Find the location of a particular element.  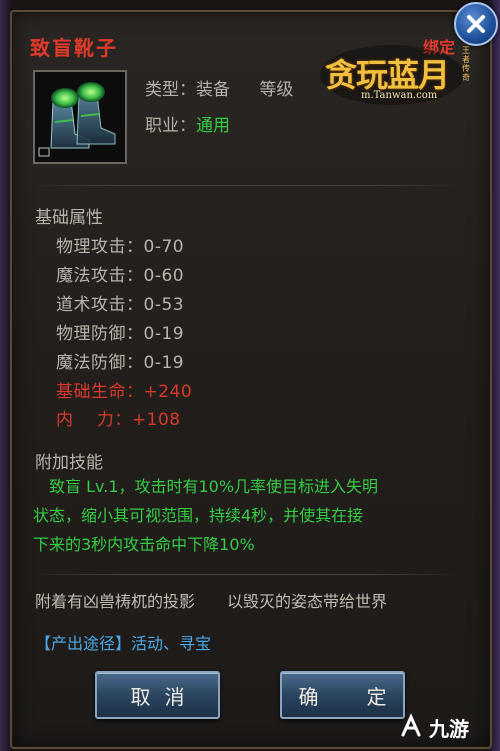

stat-internal-force: 内 力：+108 is located at coordinates (118, 420).